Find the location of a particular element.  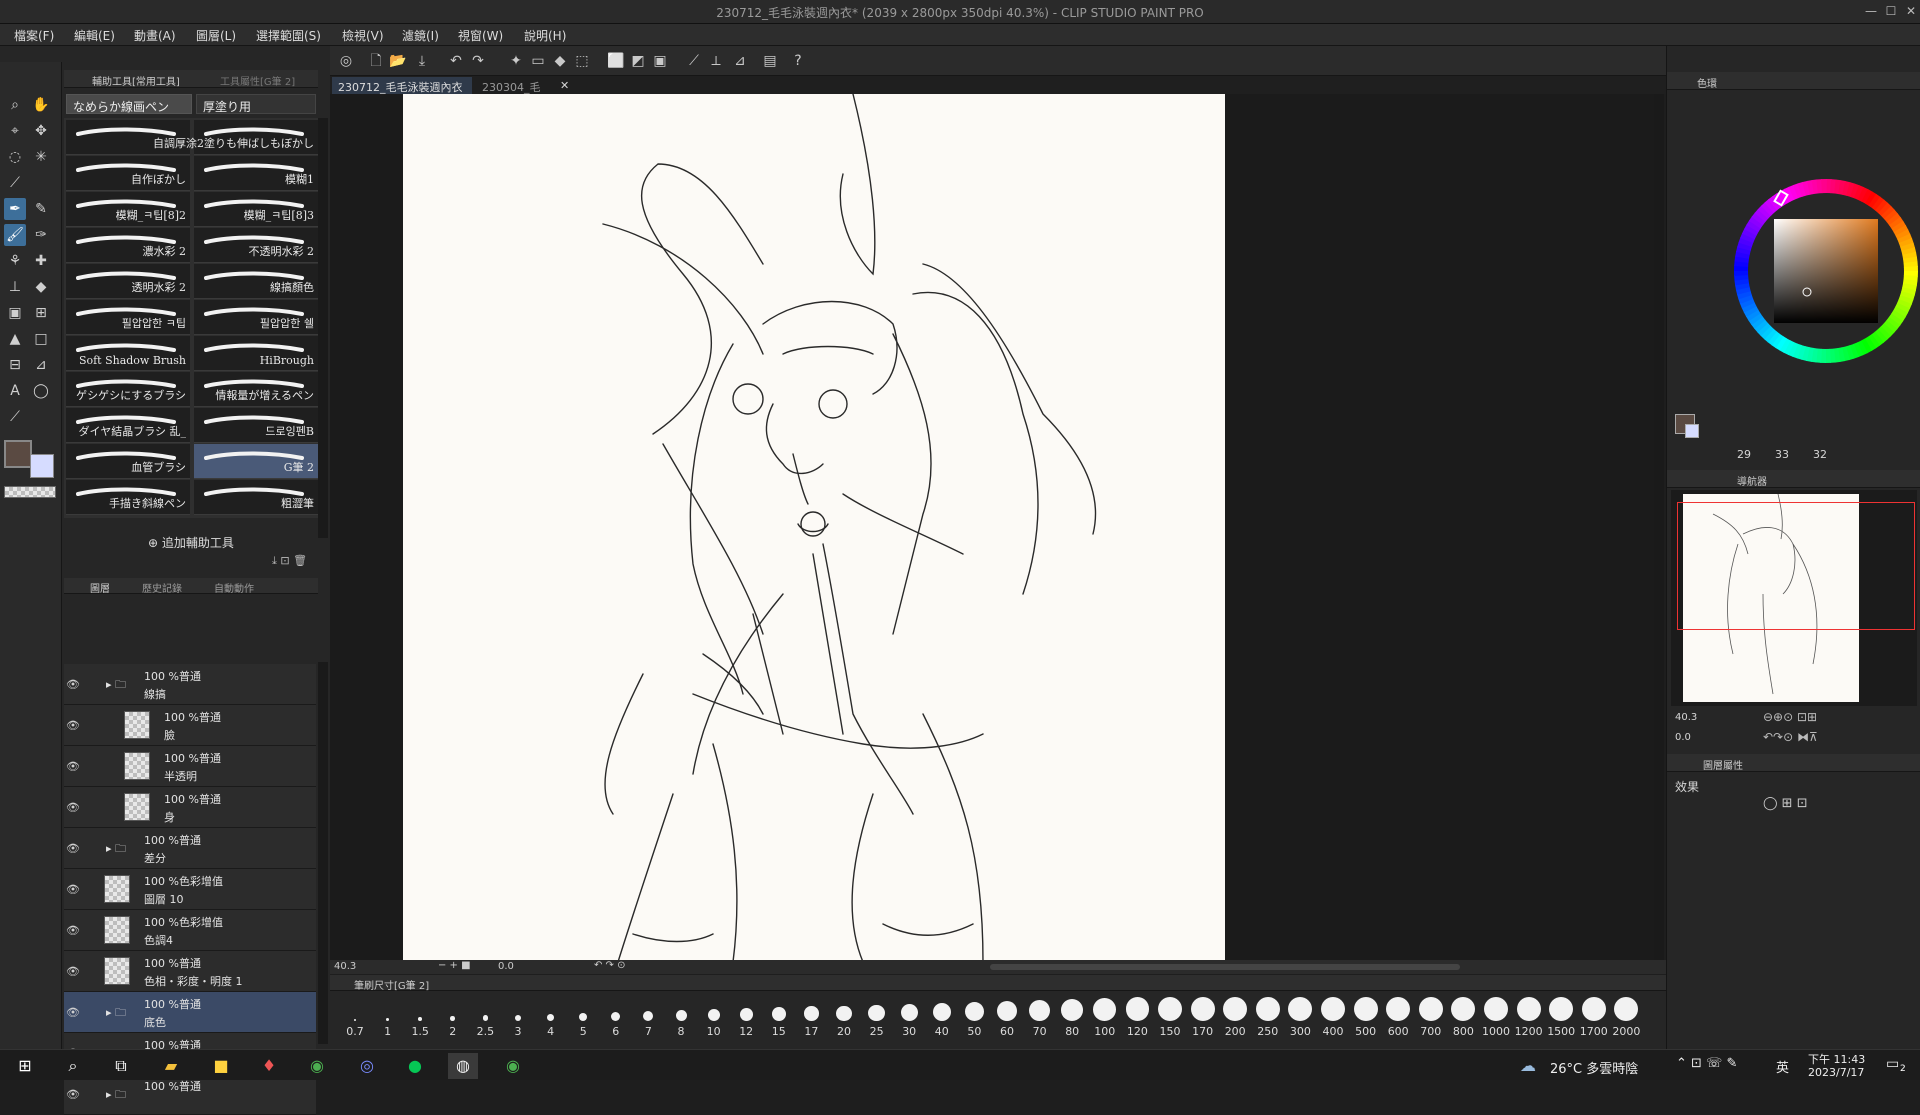

navigator-zoom: 40.3 is located at coordinates (1686, 717).